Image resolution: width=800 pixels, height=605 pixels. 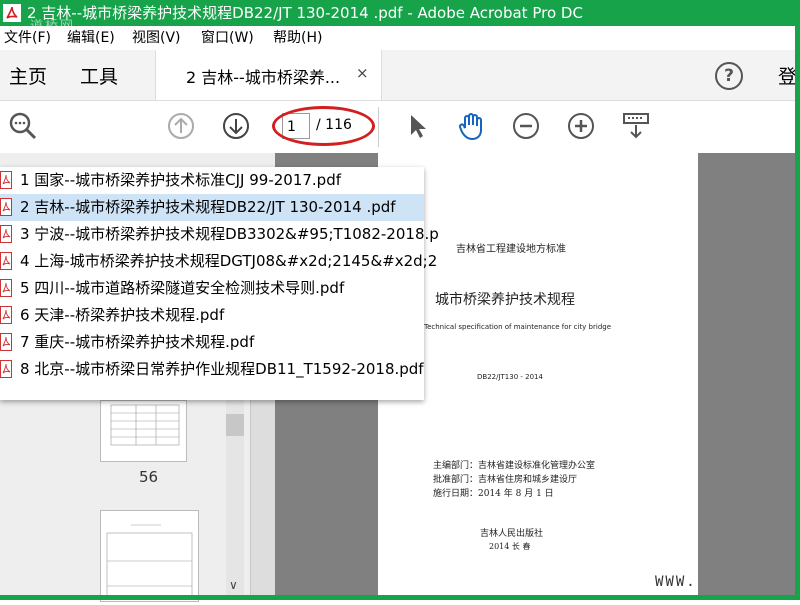 I want to click on menu-file: 文件(F), so click(x=27, y=38).